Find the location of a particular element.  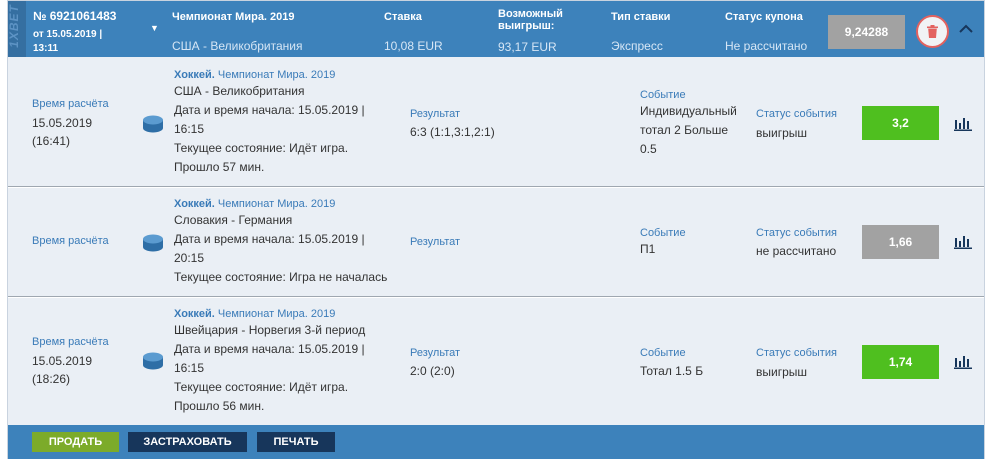

event-teams: США - Великобритания is located at coordinates (239, 91).